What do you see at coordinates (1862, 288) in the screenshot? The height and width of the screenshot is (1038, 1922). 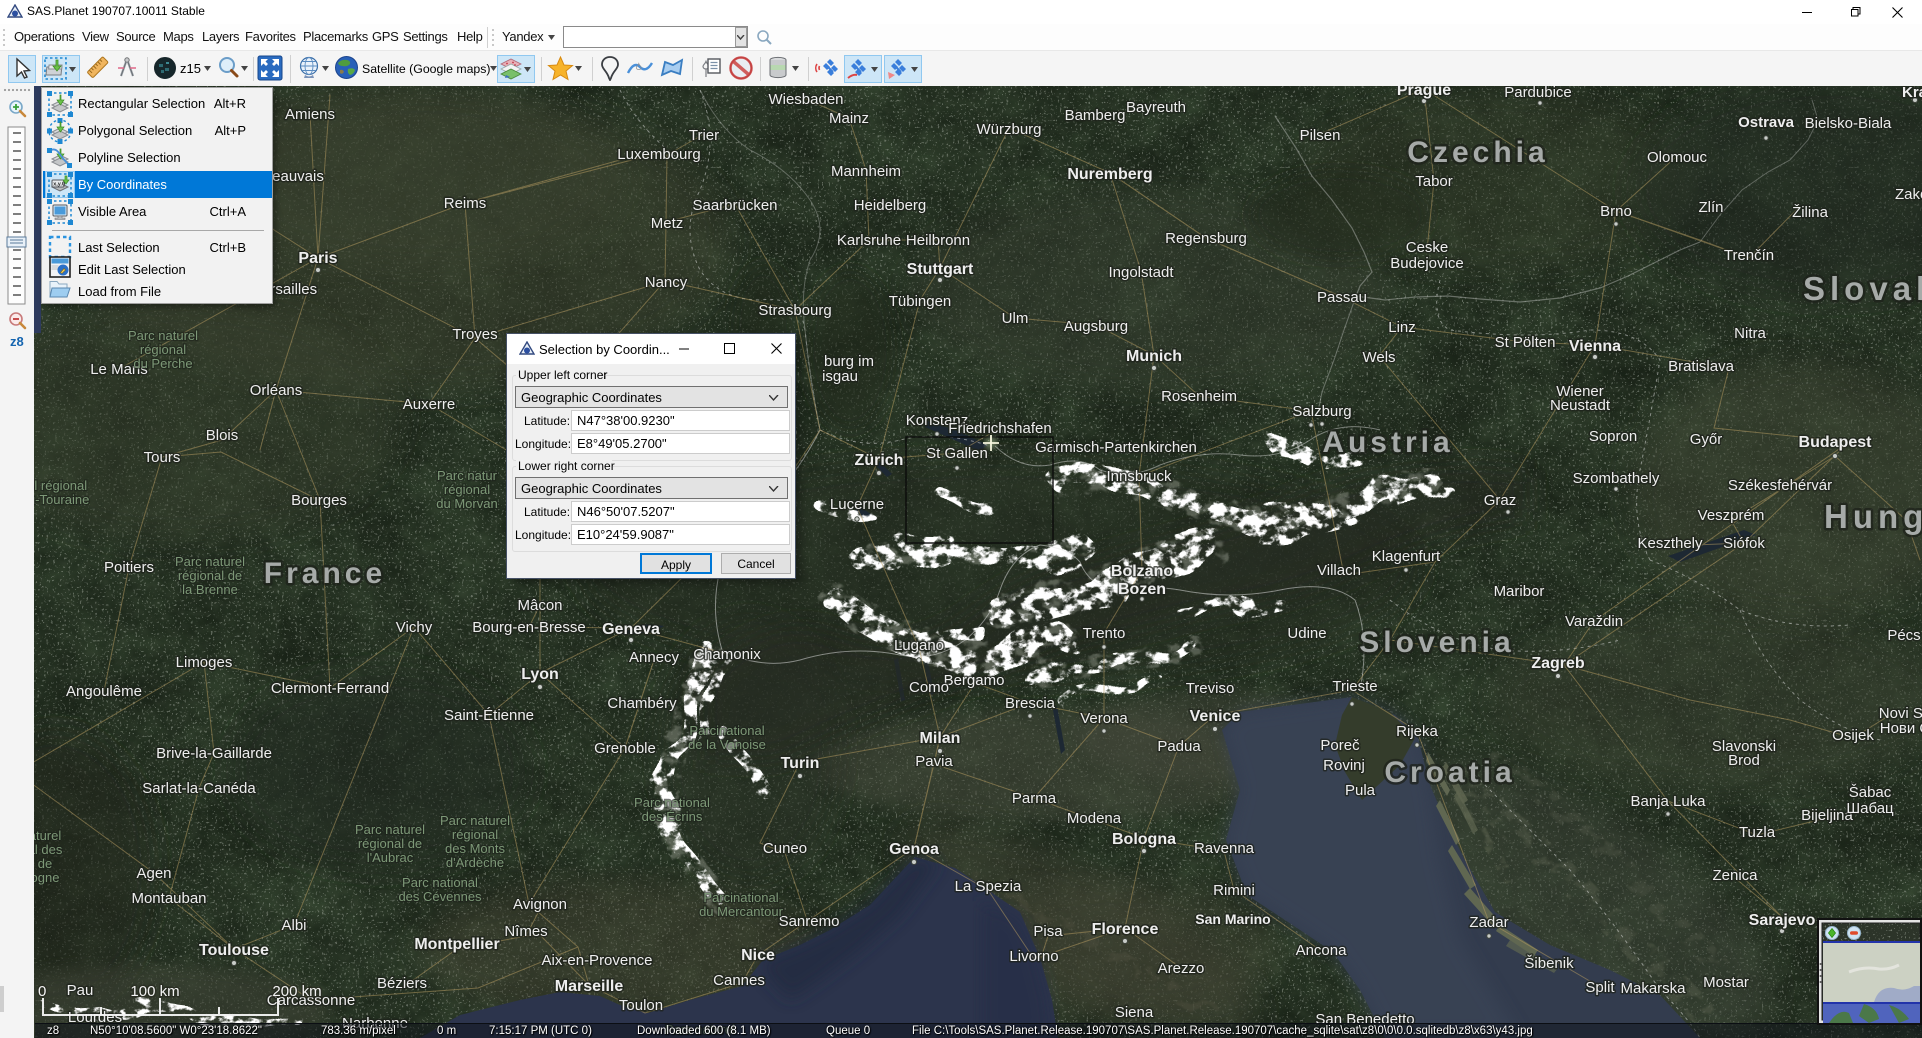 I see `svg-text: Slovaki` at bounding box center [1862, 288].